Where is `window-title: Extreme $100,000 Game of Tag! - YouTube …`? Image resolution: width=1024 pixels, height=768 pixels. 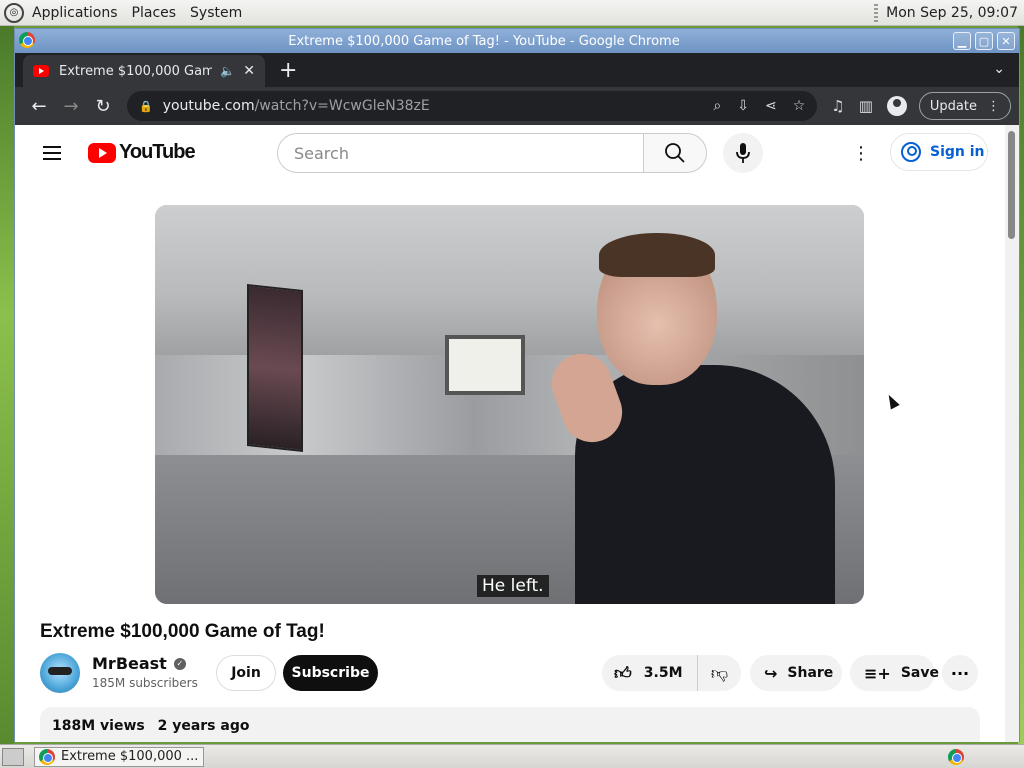 window-title: Extreme $100,000 Game of Tag! - YouTube … is located at coordinates (484, 41).